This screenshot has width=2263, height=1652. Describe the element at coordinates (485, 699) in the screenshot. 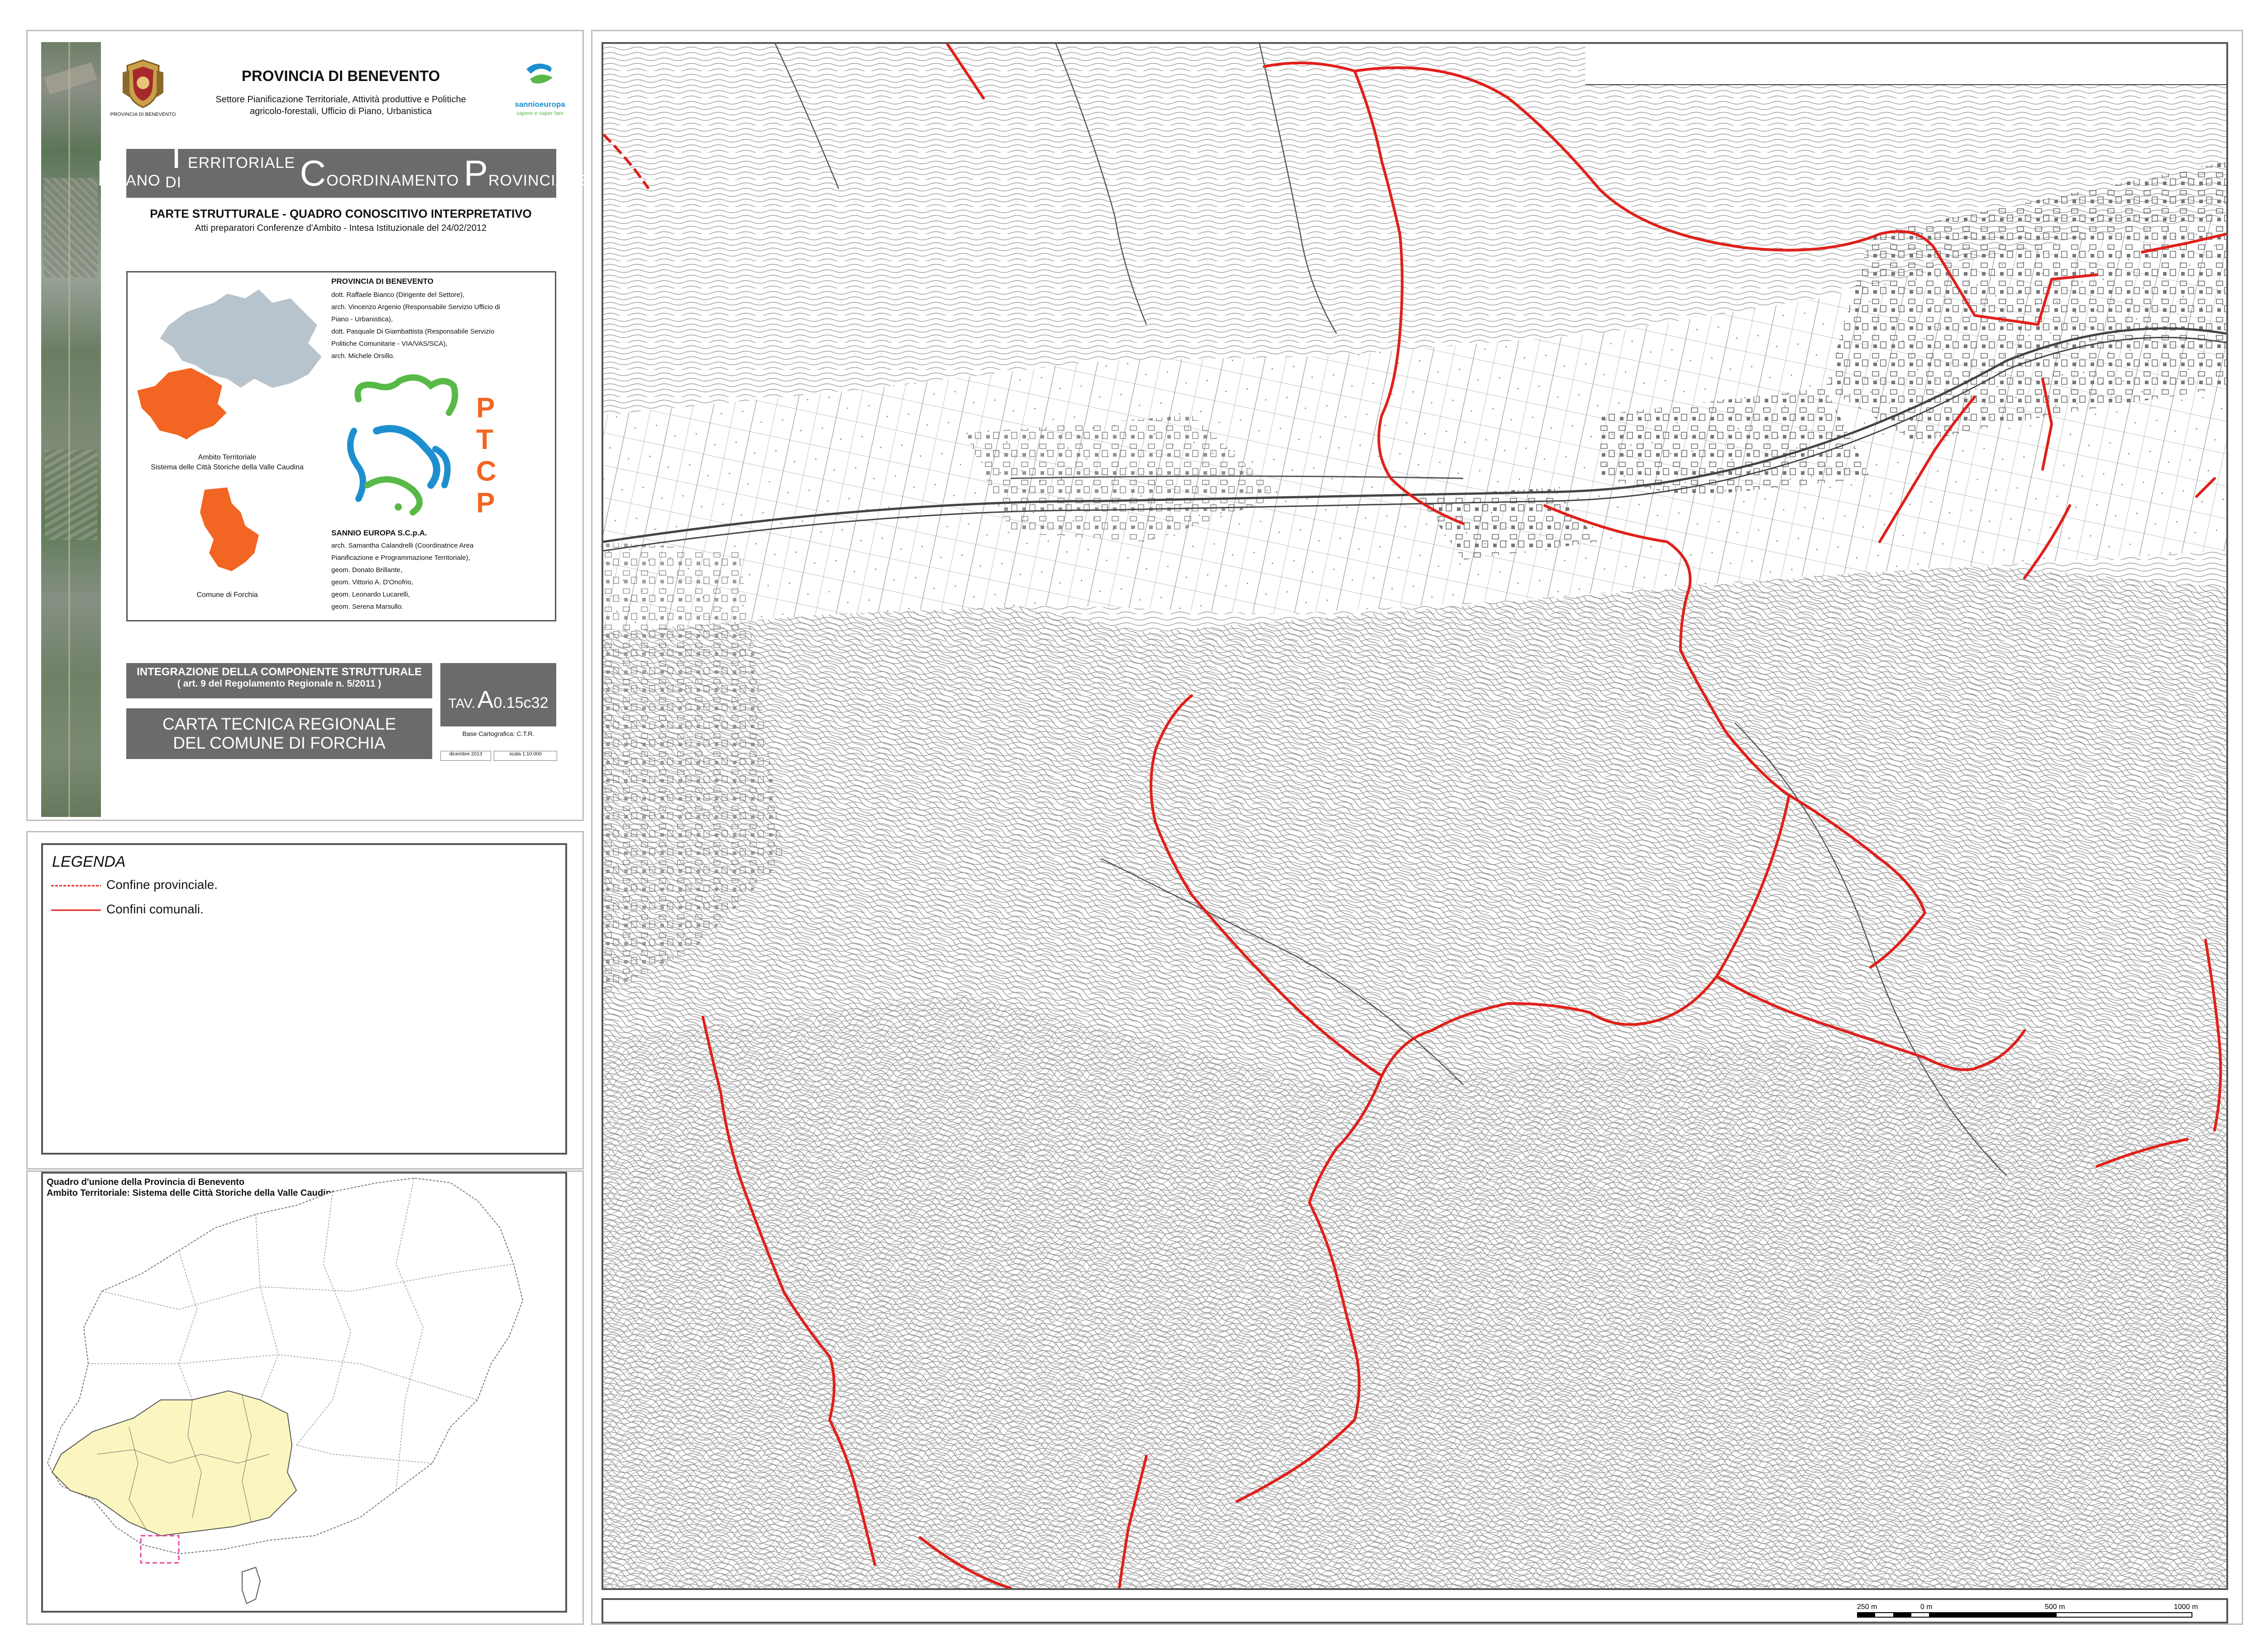

I see `tav-letter: A` at that location.